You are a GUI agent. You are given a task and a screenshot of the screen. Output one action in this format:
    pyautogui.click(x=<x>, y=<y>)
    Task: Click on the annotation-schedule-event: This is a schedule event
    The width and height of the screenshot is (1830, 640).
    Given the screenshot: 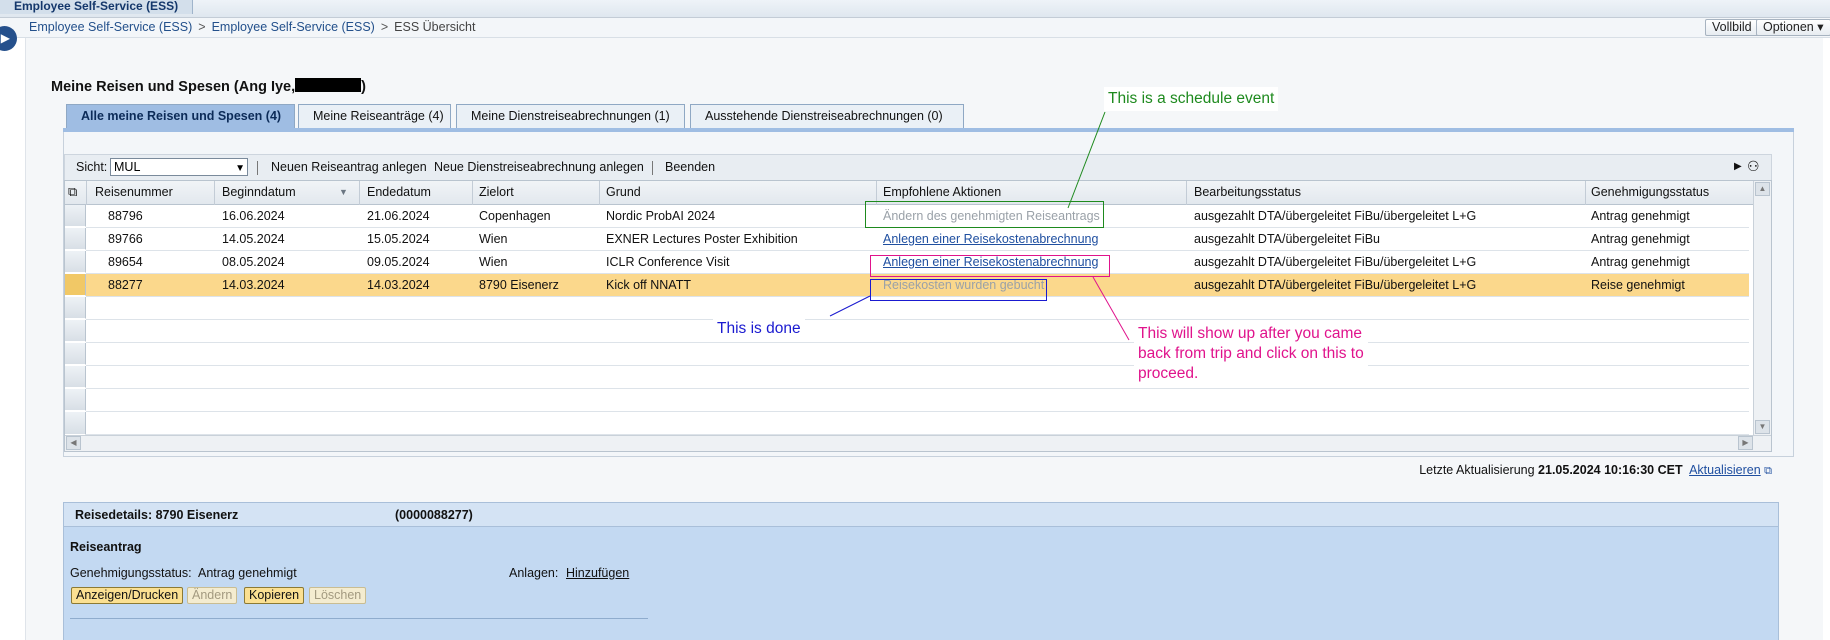 What is the action you would take?
    pyautogui.click(x=1191, y=99)
    